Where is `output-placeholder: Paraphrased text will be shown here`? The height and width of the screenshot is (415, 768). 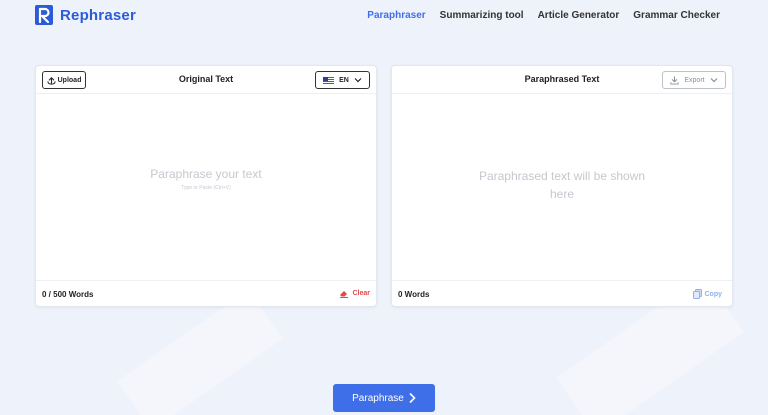
output-placeholder: Paraphrased text will be shown here is located at coordinates (562, 185).